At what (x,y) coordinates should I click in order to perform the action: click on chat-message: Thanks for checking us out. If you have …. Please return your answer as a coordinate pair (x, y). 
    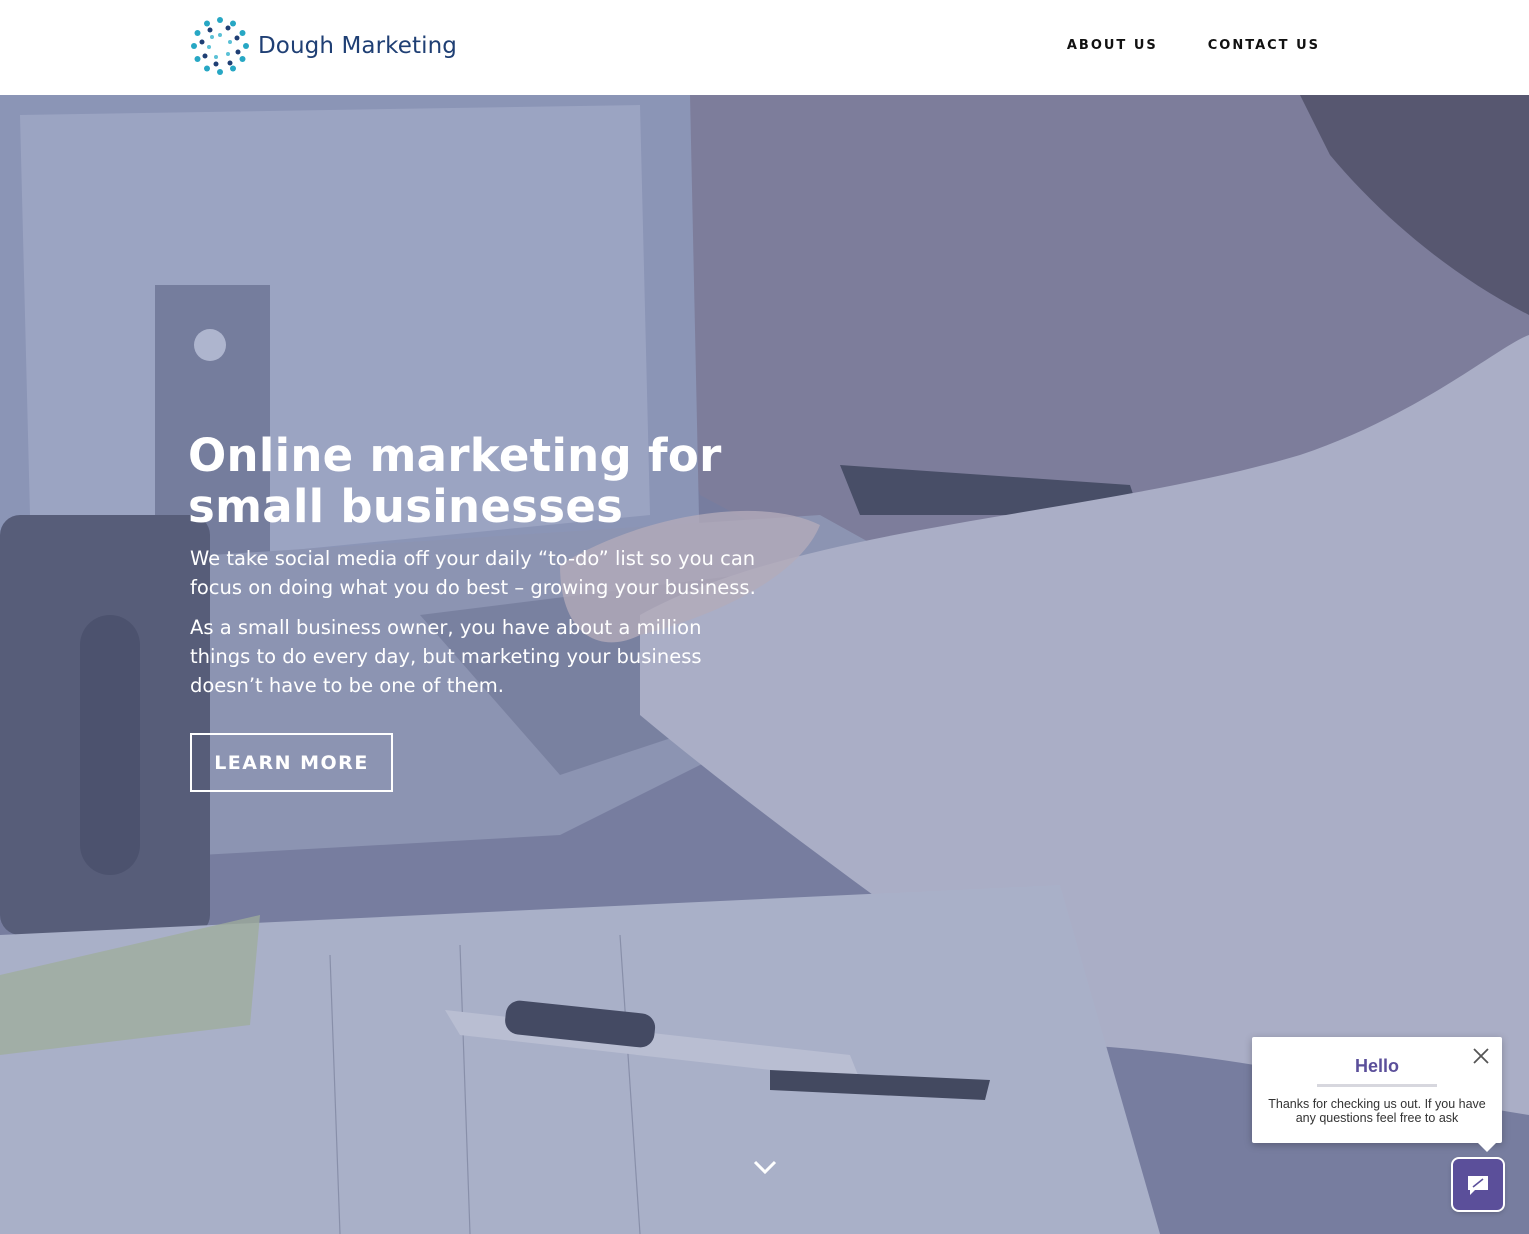
    Looking at the image, I should click on (1377, 1111).